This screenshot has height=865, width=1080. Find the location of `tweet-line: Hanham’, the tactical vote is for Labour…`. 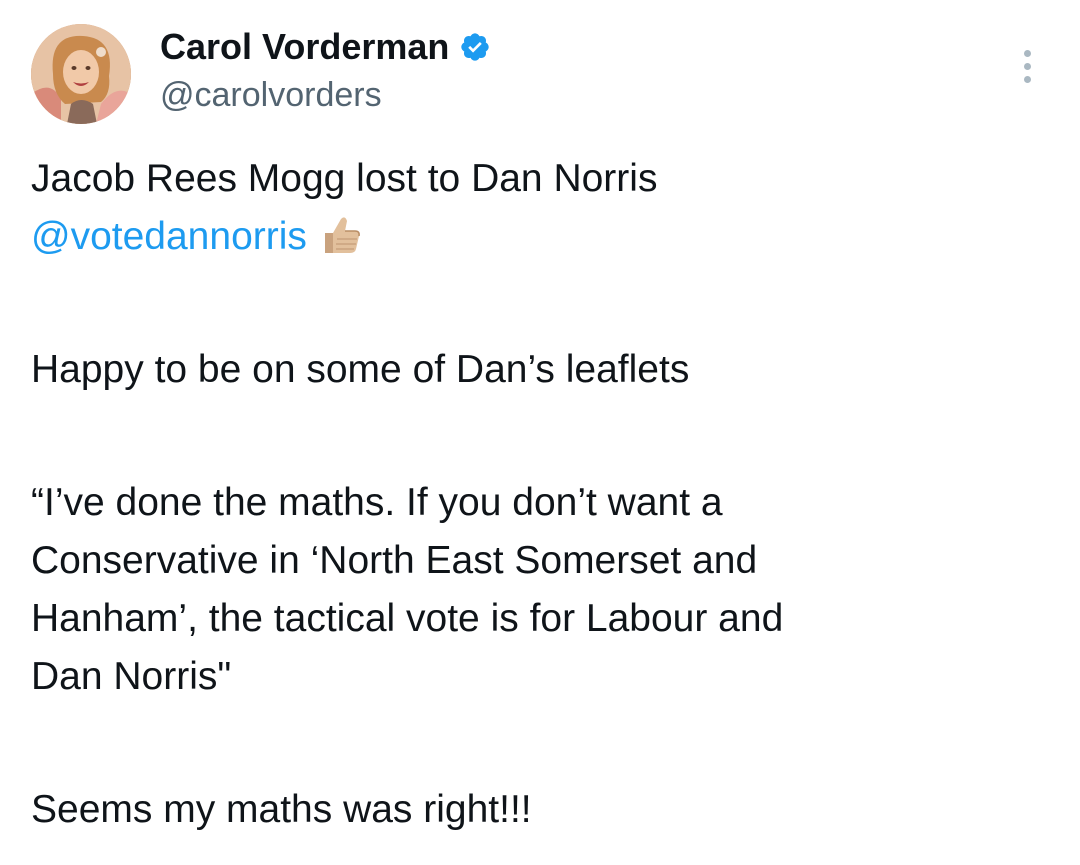

tweet-line: Hanham’, the tactical vote is for Labour… is located at coordinates (407, 618).